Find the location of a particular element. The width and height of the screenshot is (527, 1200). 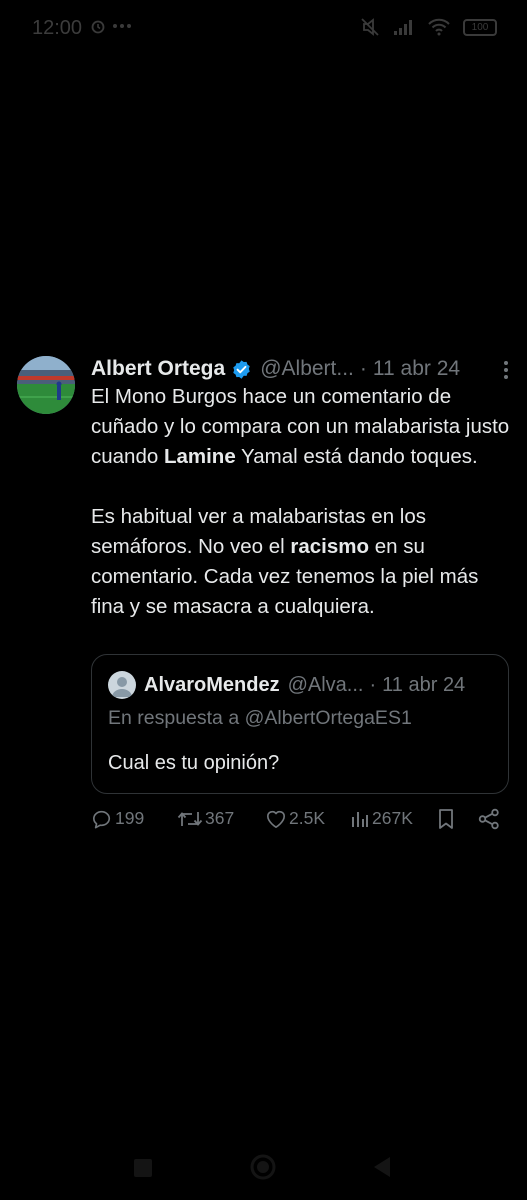

back-button is located at coordinates (382, 1169).